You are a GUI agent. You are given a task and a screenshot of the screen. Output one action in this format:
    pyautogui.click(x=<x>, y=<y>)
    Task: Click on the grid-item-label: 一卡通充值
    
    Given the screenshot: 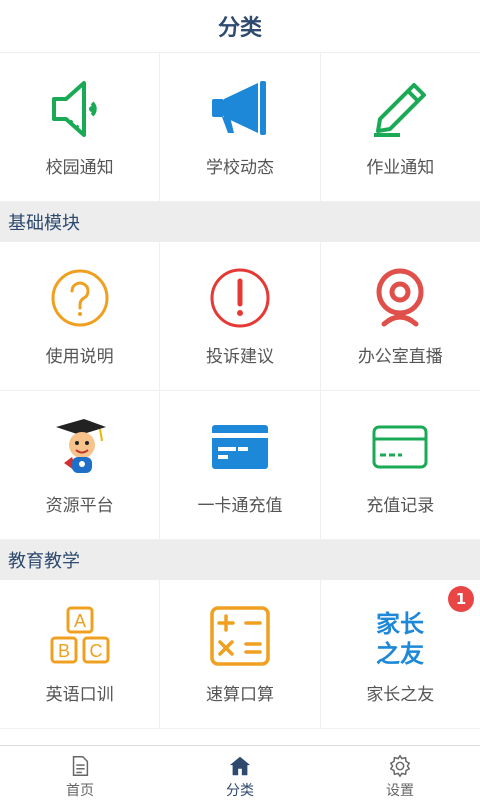 What is the action you would take?
    pyautogui.click(x=240, y=505)
    